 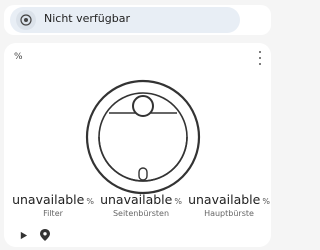 I want to click on filter-value: unavailable, so click(x=48, y=199).